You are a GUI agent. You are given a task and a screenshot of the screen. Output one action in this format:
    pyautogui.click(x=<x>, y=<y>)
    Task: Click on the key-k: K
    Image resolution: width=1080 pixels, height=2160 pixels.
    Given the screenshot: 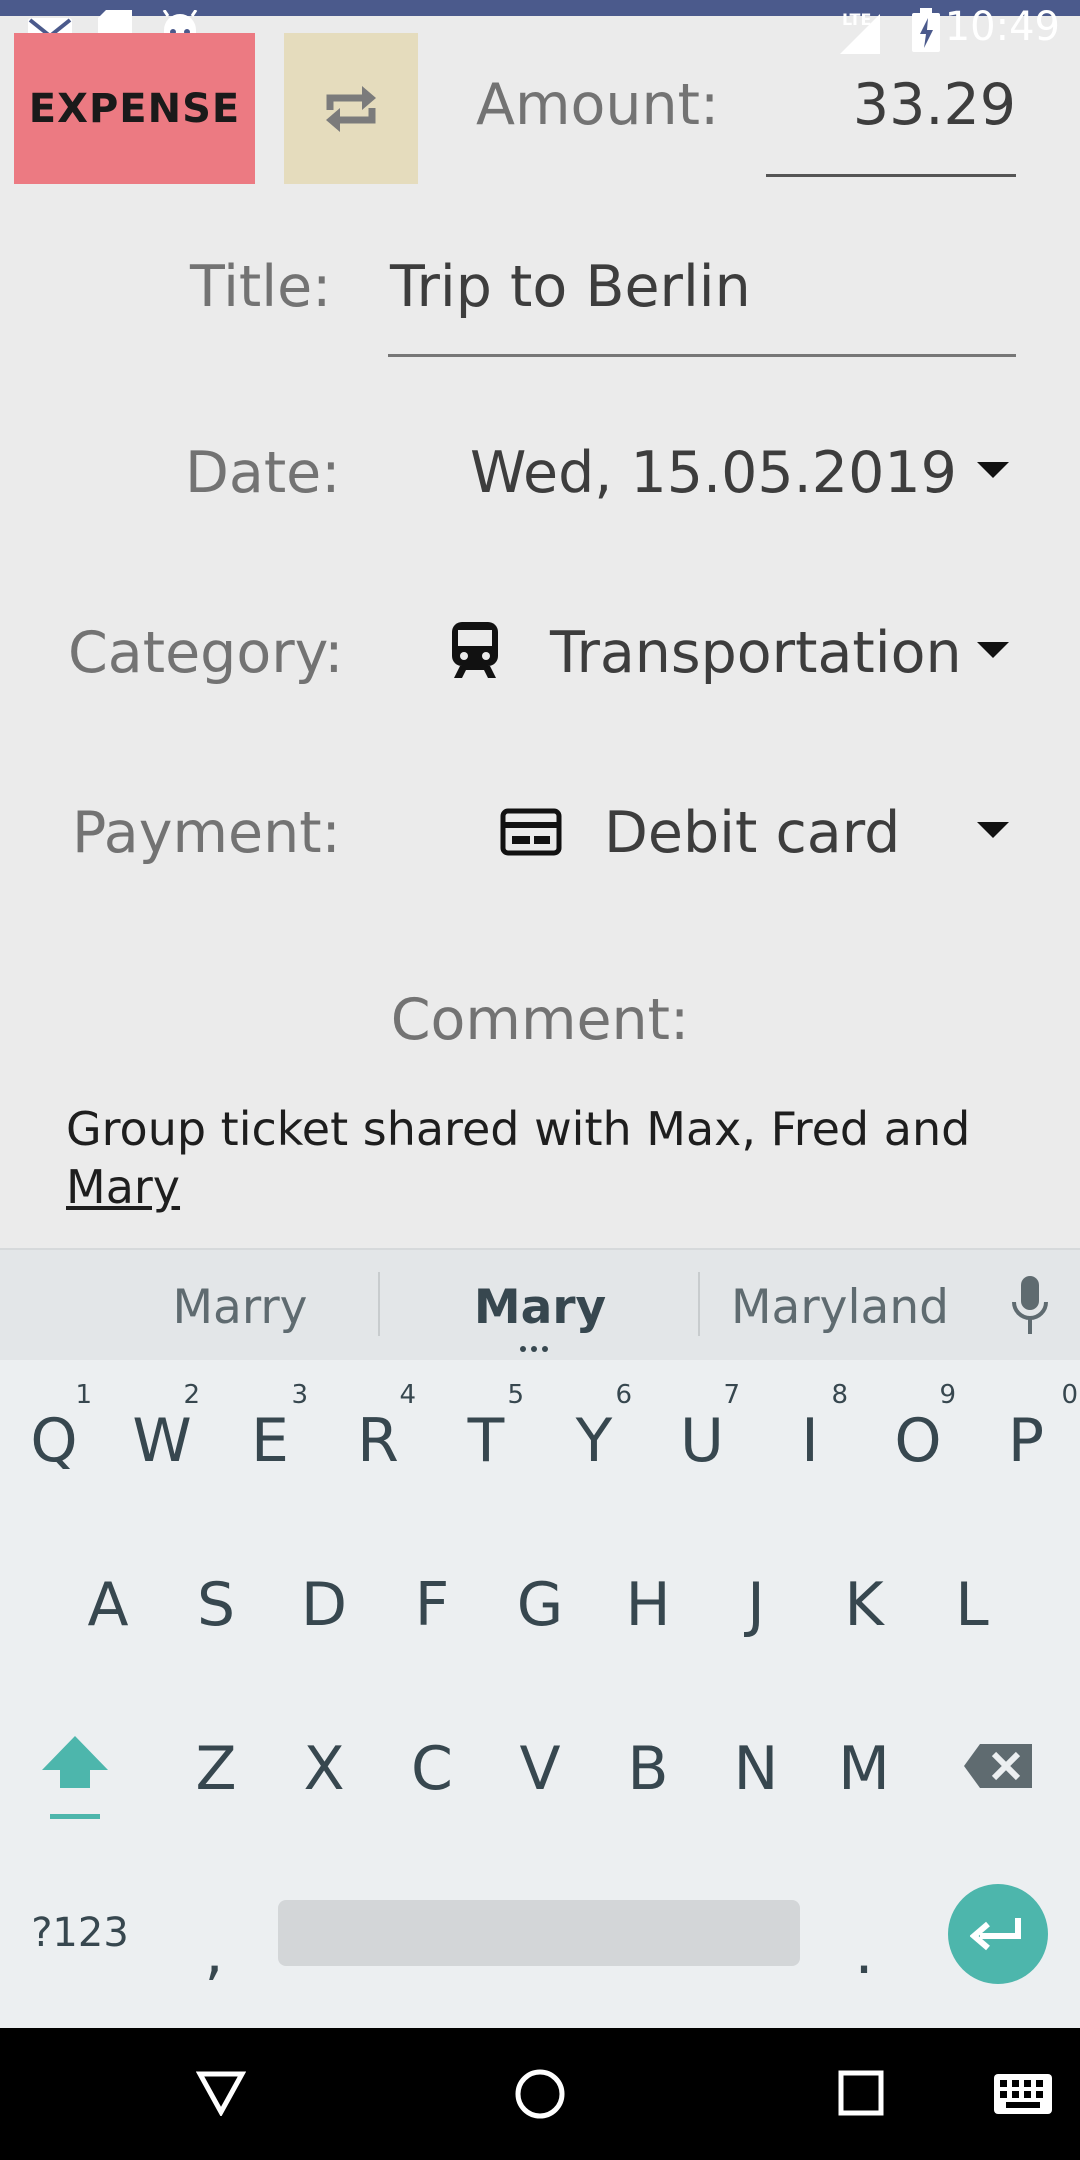 What is the action you would take?
    pyautogui.click(x=864, y=1605)
    